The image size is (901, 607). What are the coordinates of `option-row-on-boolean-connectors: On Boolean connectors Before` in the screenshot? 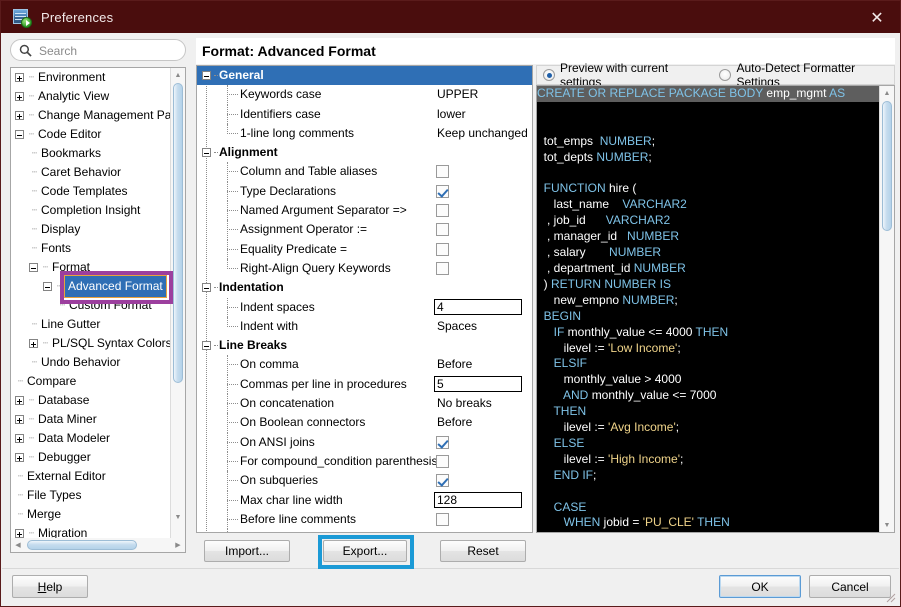 It's located at (364, 423).